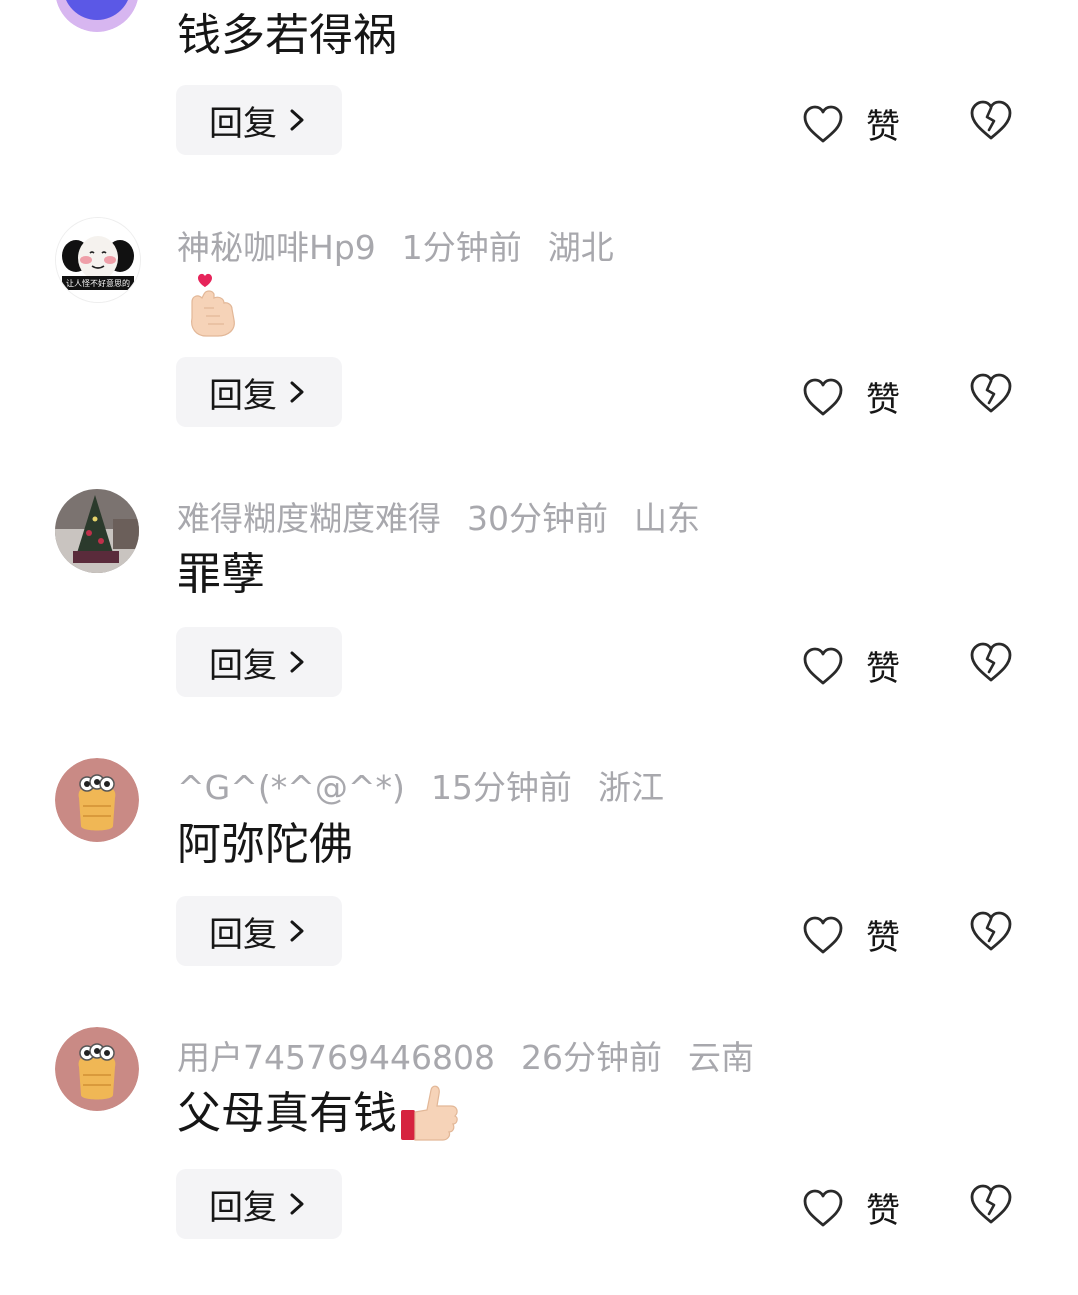 Image resolution: width=1078 pixels, height=1295 pixels. I want to click on panda-meme-avatar-icon: 让人怪不好意思的, so click(98, 260).